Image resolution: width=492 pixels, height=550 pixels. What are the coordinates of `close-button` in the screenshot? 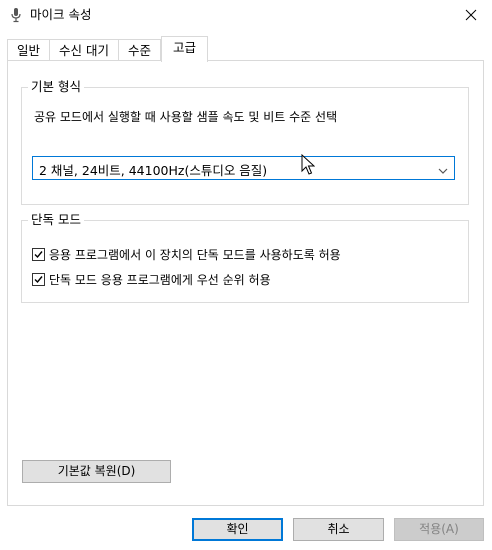 It's located at (471, 15).